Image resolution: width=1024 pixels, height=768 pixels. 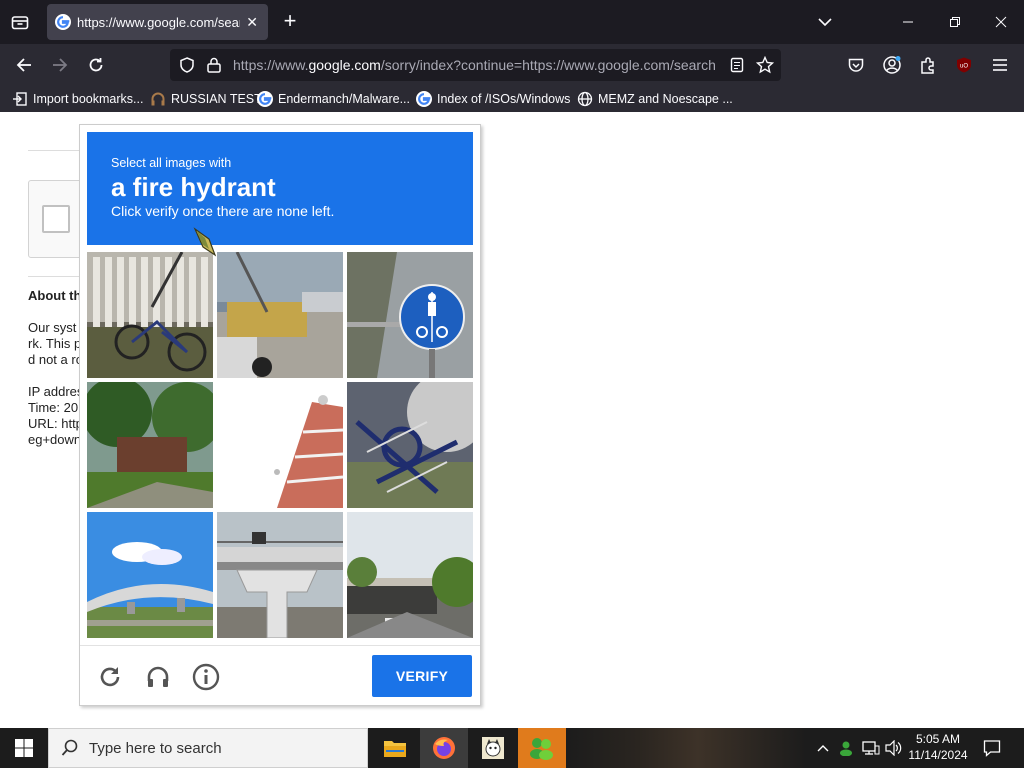 I want to click on ublock-icon: uO, so click(x=964, y=65).